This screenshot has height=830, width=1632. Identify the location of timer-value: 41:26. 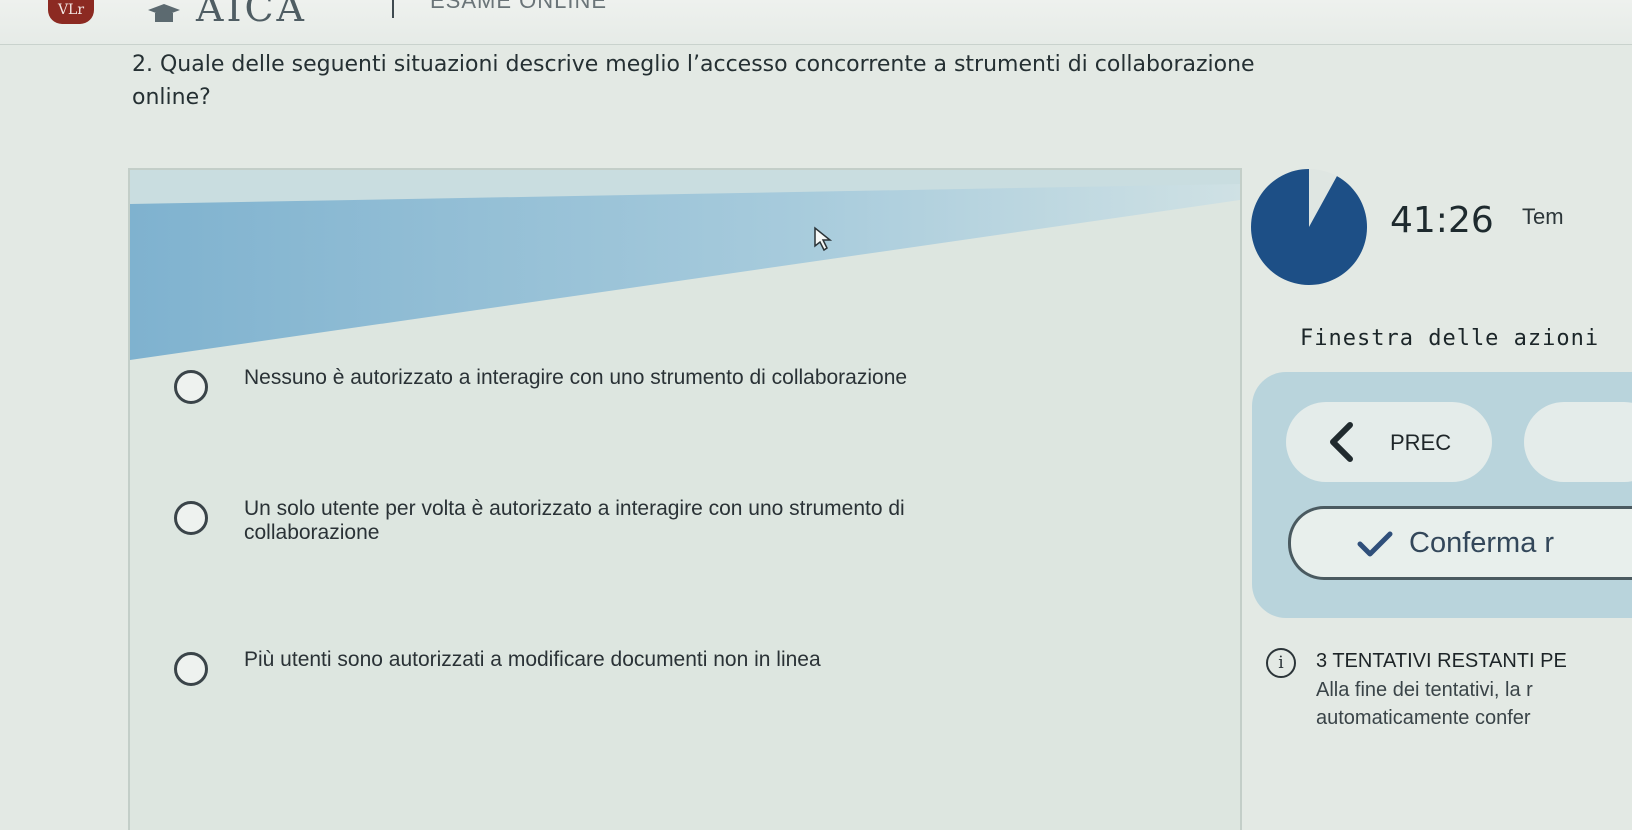
(1442, 220).